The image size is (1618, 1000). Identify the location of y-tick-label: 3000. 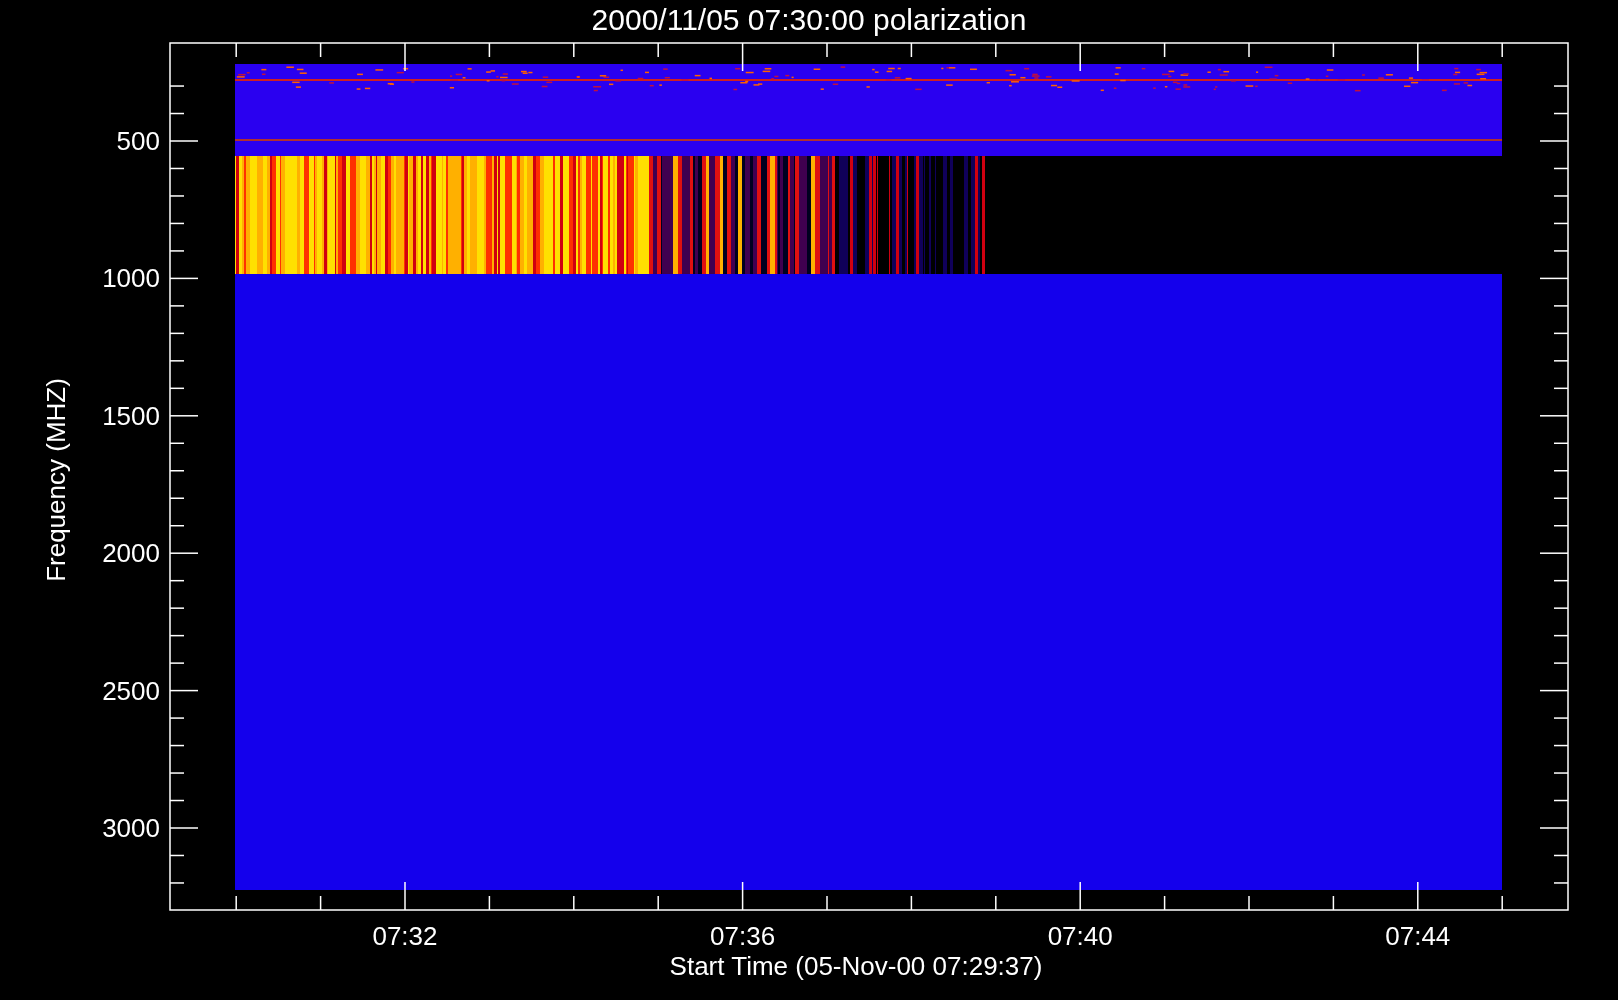
(131, 828).